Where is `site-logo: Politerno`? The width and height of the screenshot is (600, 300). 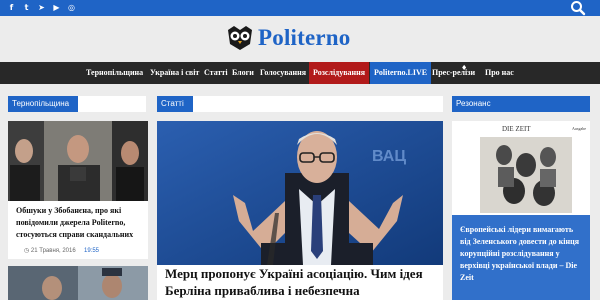
site-logo: Politerno is located at coordinates (288, 38).